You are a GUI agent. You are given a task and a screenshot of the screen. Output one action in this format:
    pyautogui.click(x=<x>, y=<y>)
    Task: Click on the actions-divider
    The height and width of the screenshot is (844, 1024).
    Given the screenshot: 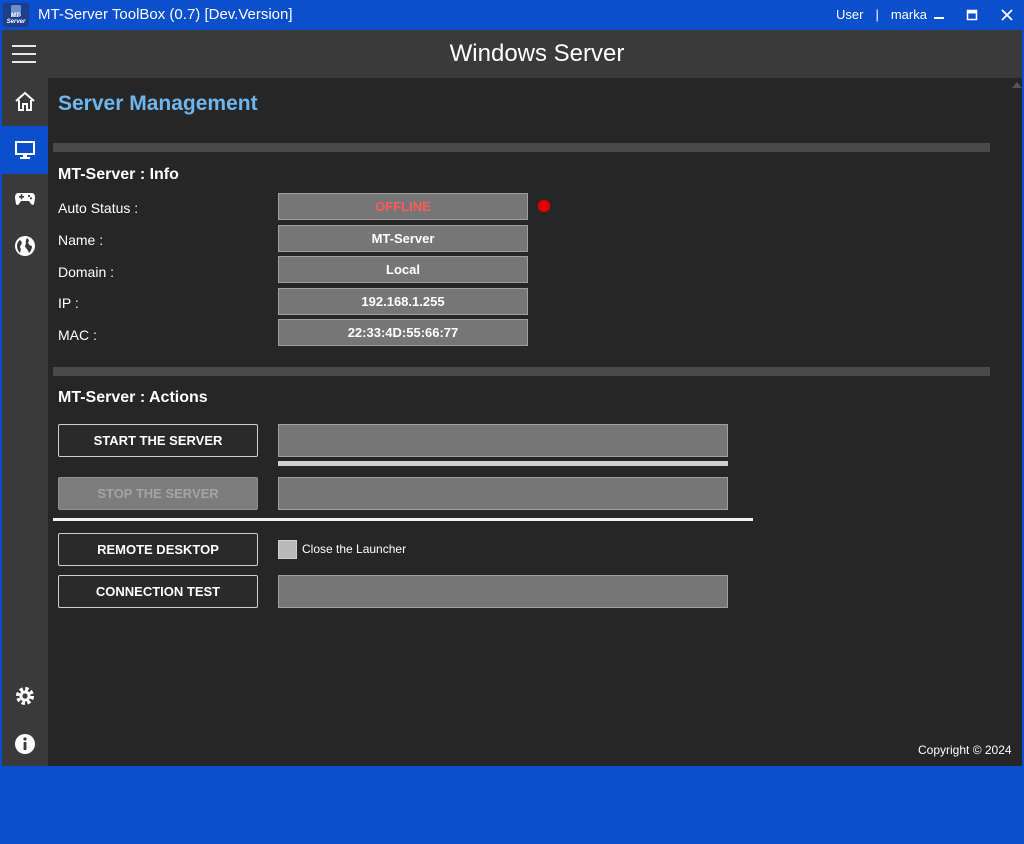 What is the action you would take?
    pyautogui.click(x=521, y=371)
    